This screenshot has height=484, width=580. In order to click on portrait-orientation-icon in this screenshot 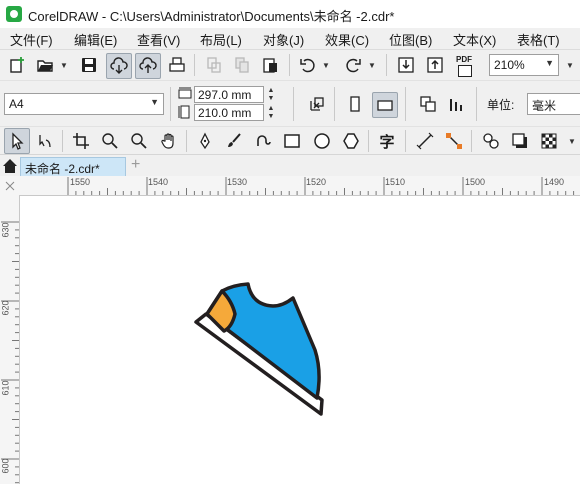, I will do `click(355, 104)`.